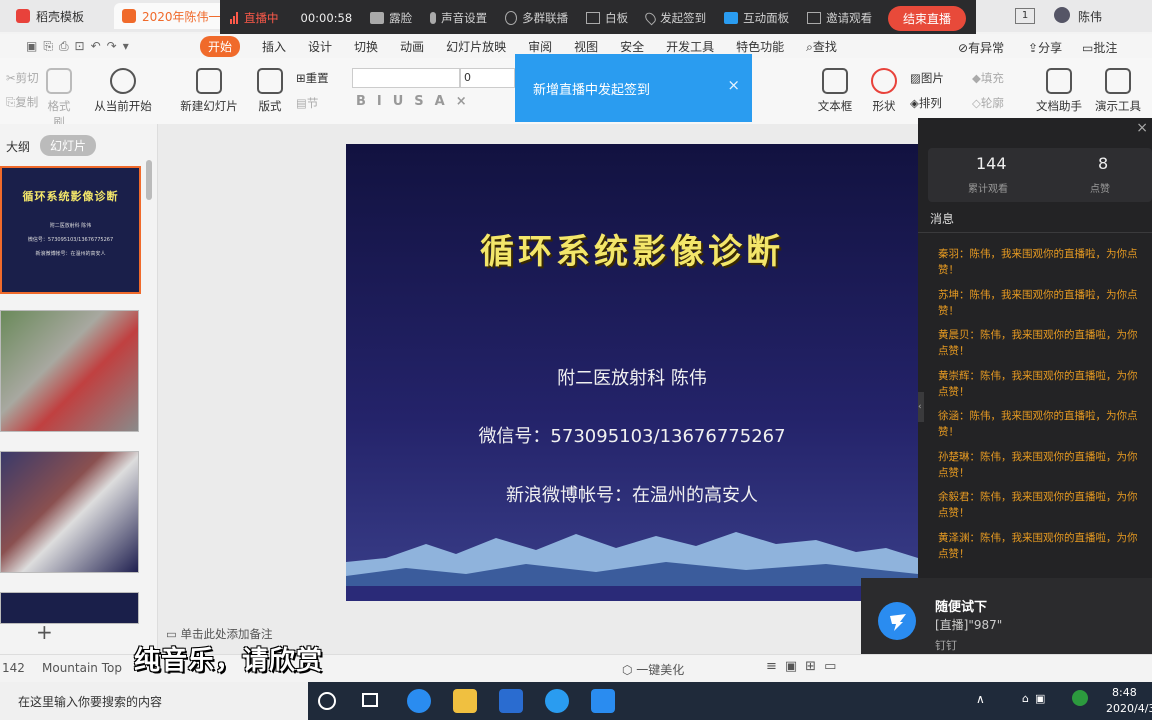  I want to click on text-format-buttons: BIUSA×, so click(417, 101).